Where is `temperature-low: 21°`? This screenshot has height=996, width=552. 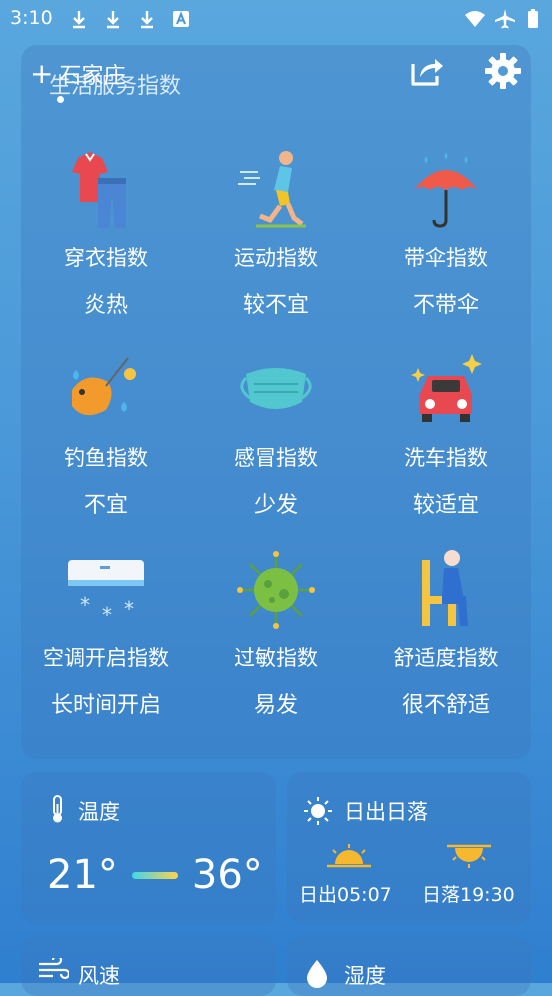
temperature-low: 21° is located at coordinates (82, 875).